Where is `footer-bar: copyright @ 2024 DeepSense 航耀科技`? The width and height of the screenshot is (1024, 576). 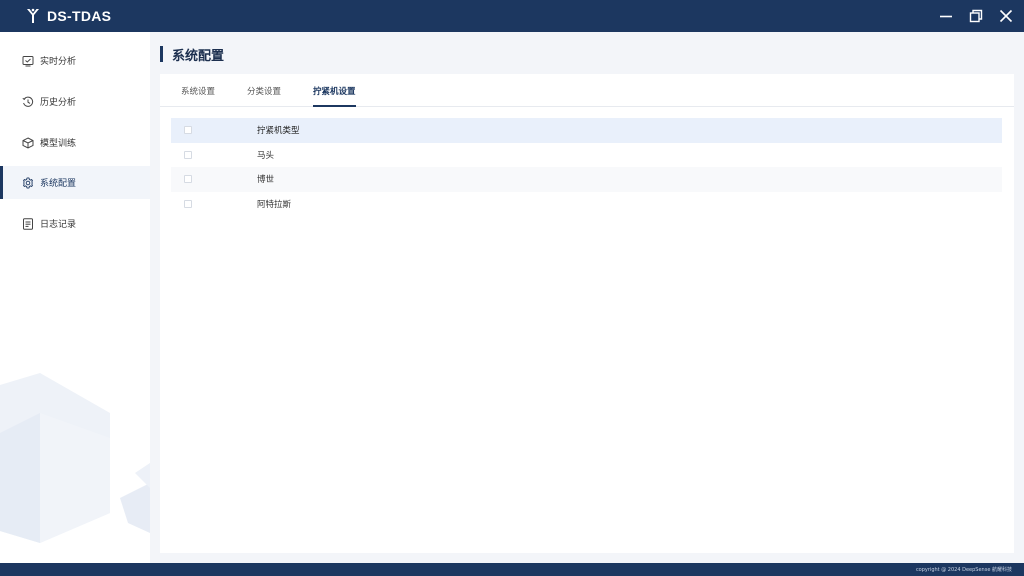
footer-bar: copyright @ 2024 DeepSense 航耀科技 is located at coordinates (512, 569).